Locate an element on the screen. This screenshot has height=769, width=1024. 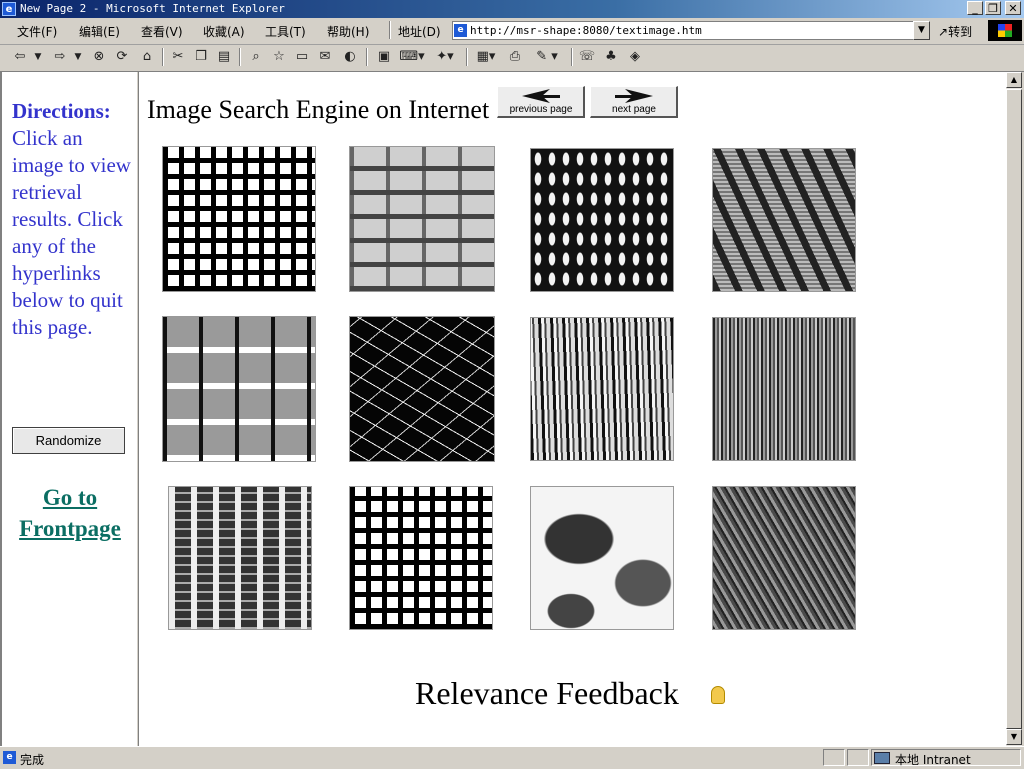
windows-logo-throbber is located at coordinates (1005, 30).